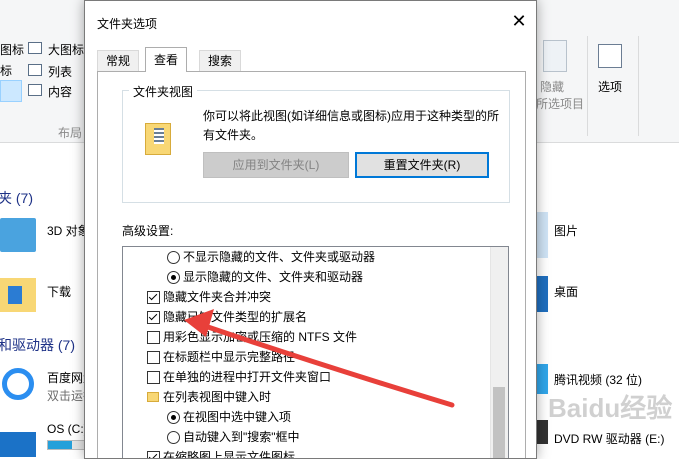 The image size is (679, 459). I want to click on tab-view: 查看, so click(166, 59).